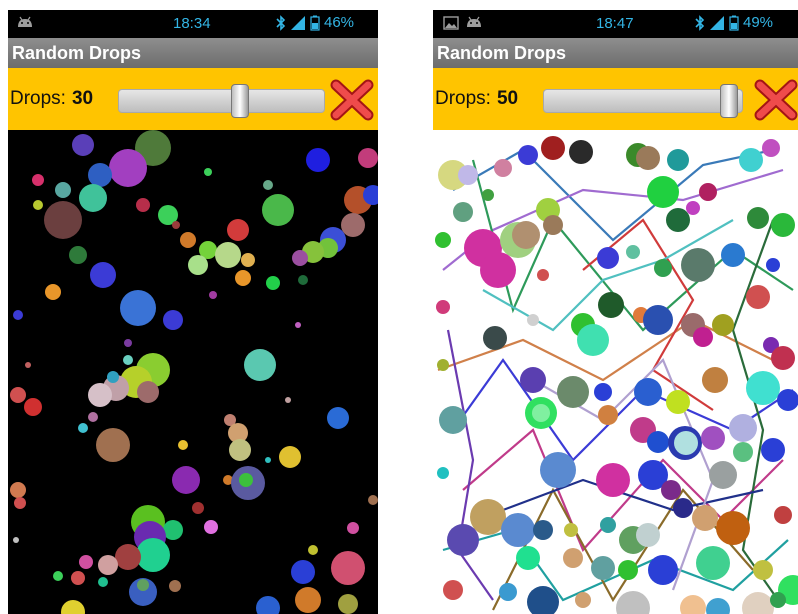 This screenshot has width=798, height=614. What do you see at coordinates (470, 465) in the screenshot?
I see `trail` at bounding box center [470, 465].